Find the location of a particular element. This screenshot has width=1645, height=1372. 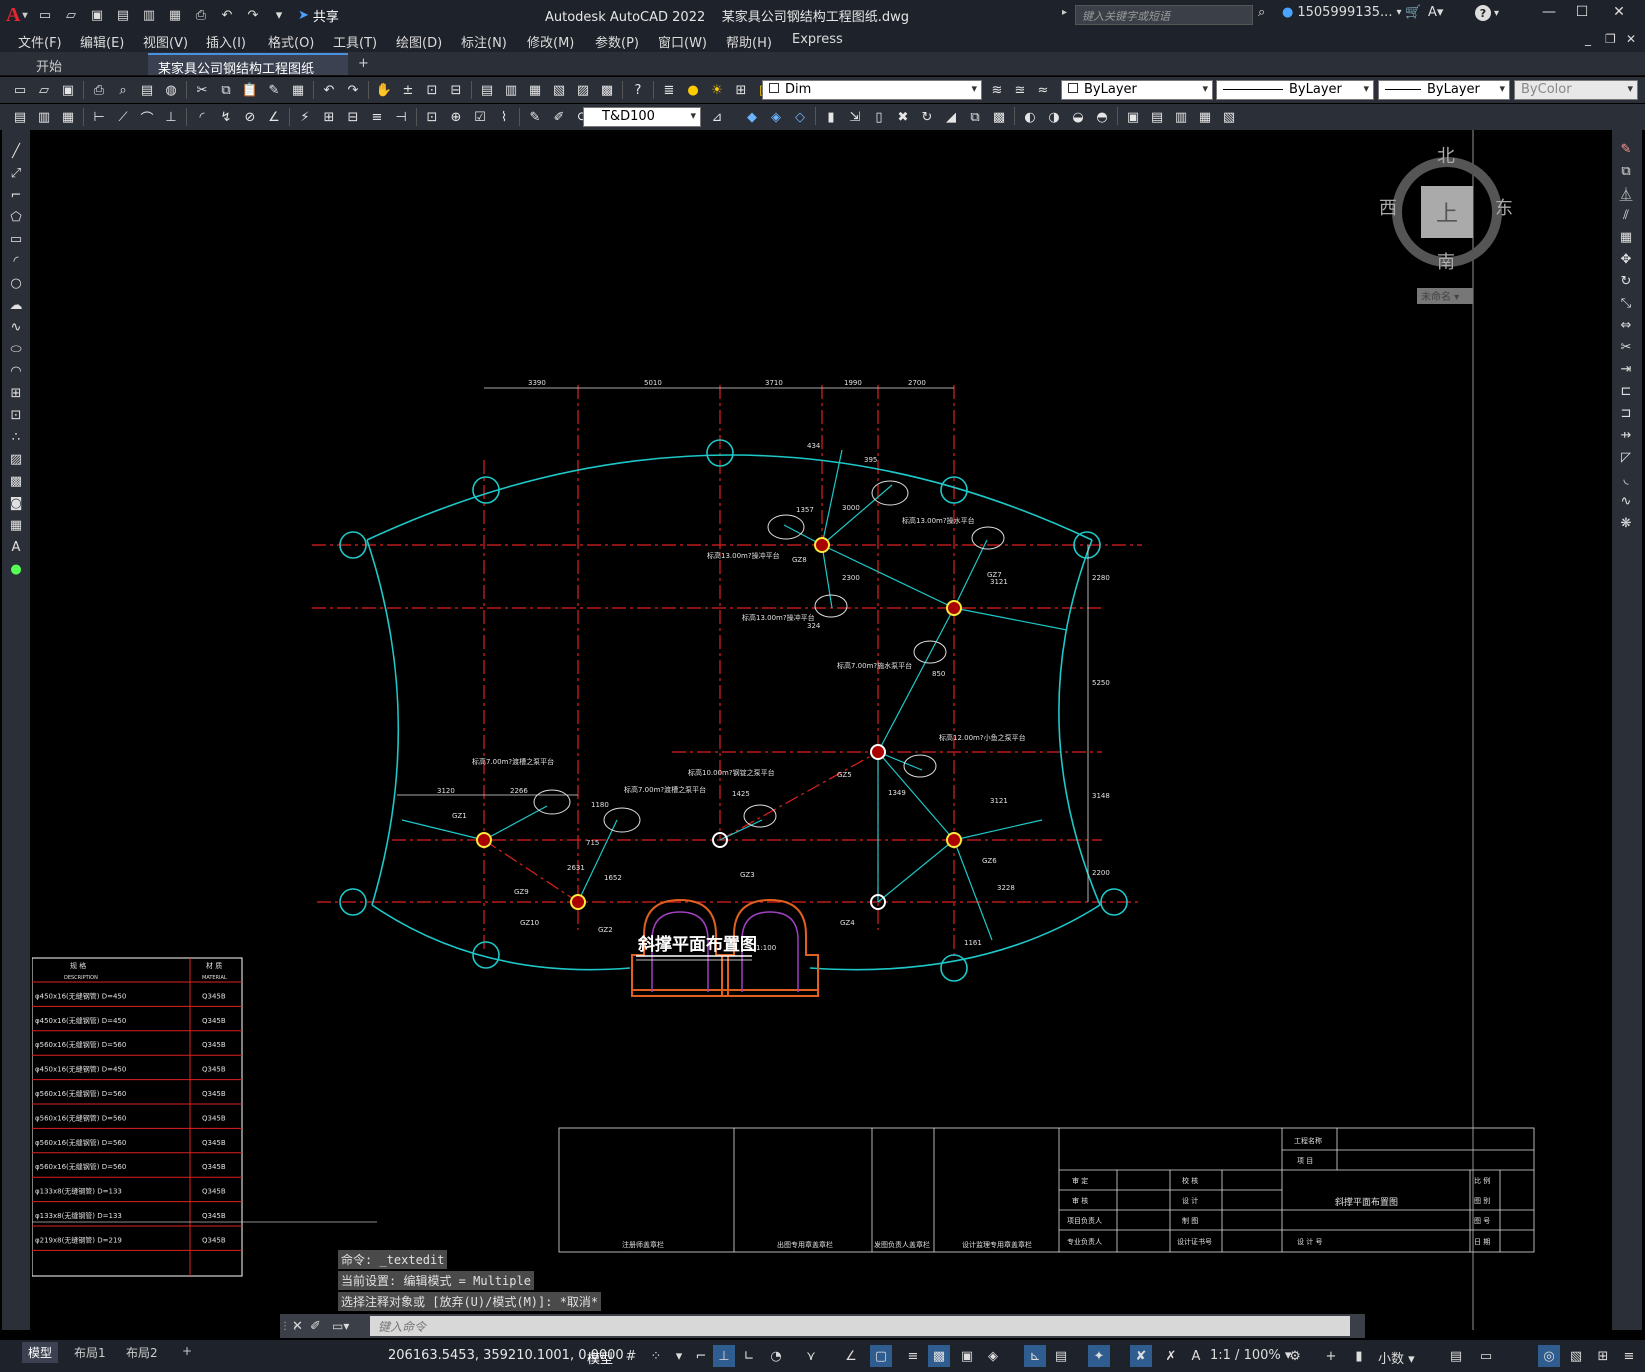

selection-cycling-icon: ▣ is located at coordinates (967, 1356).